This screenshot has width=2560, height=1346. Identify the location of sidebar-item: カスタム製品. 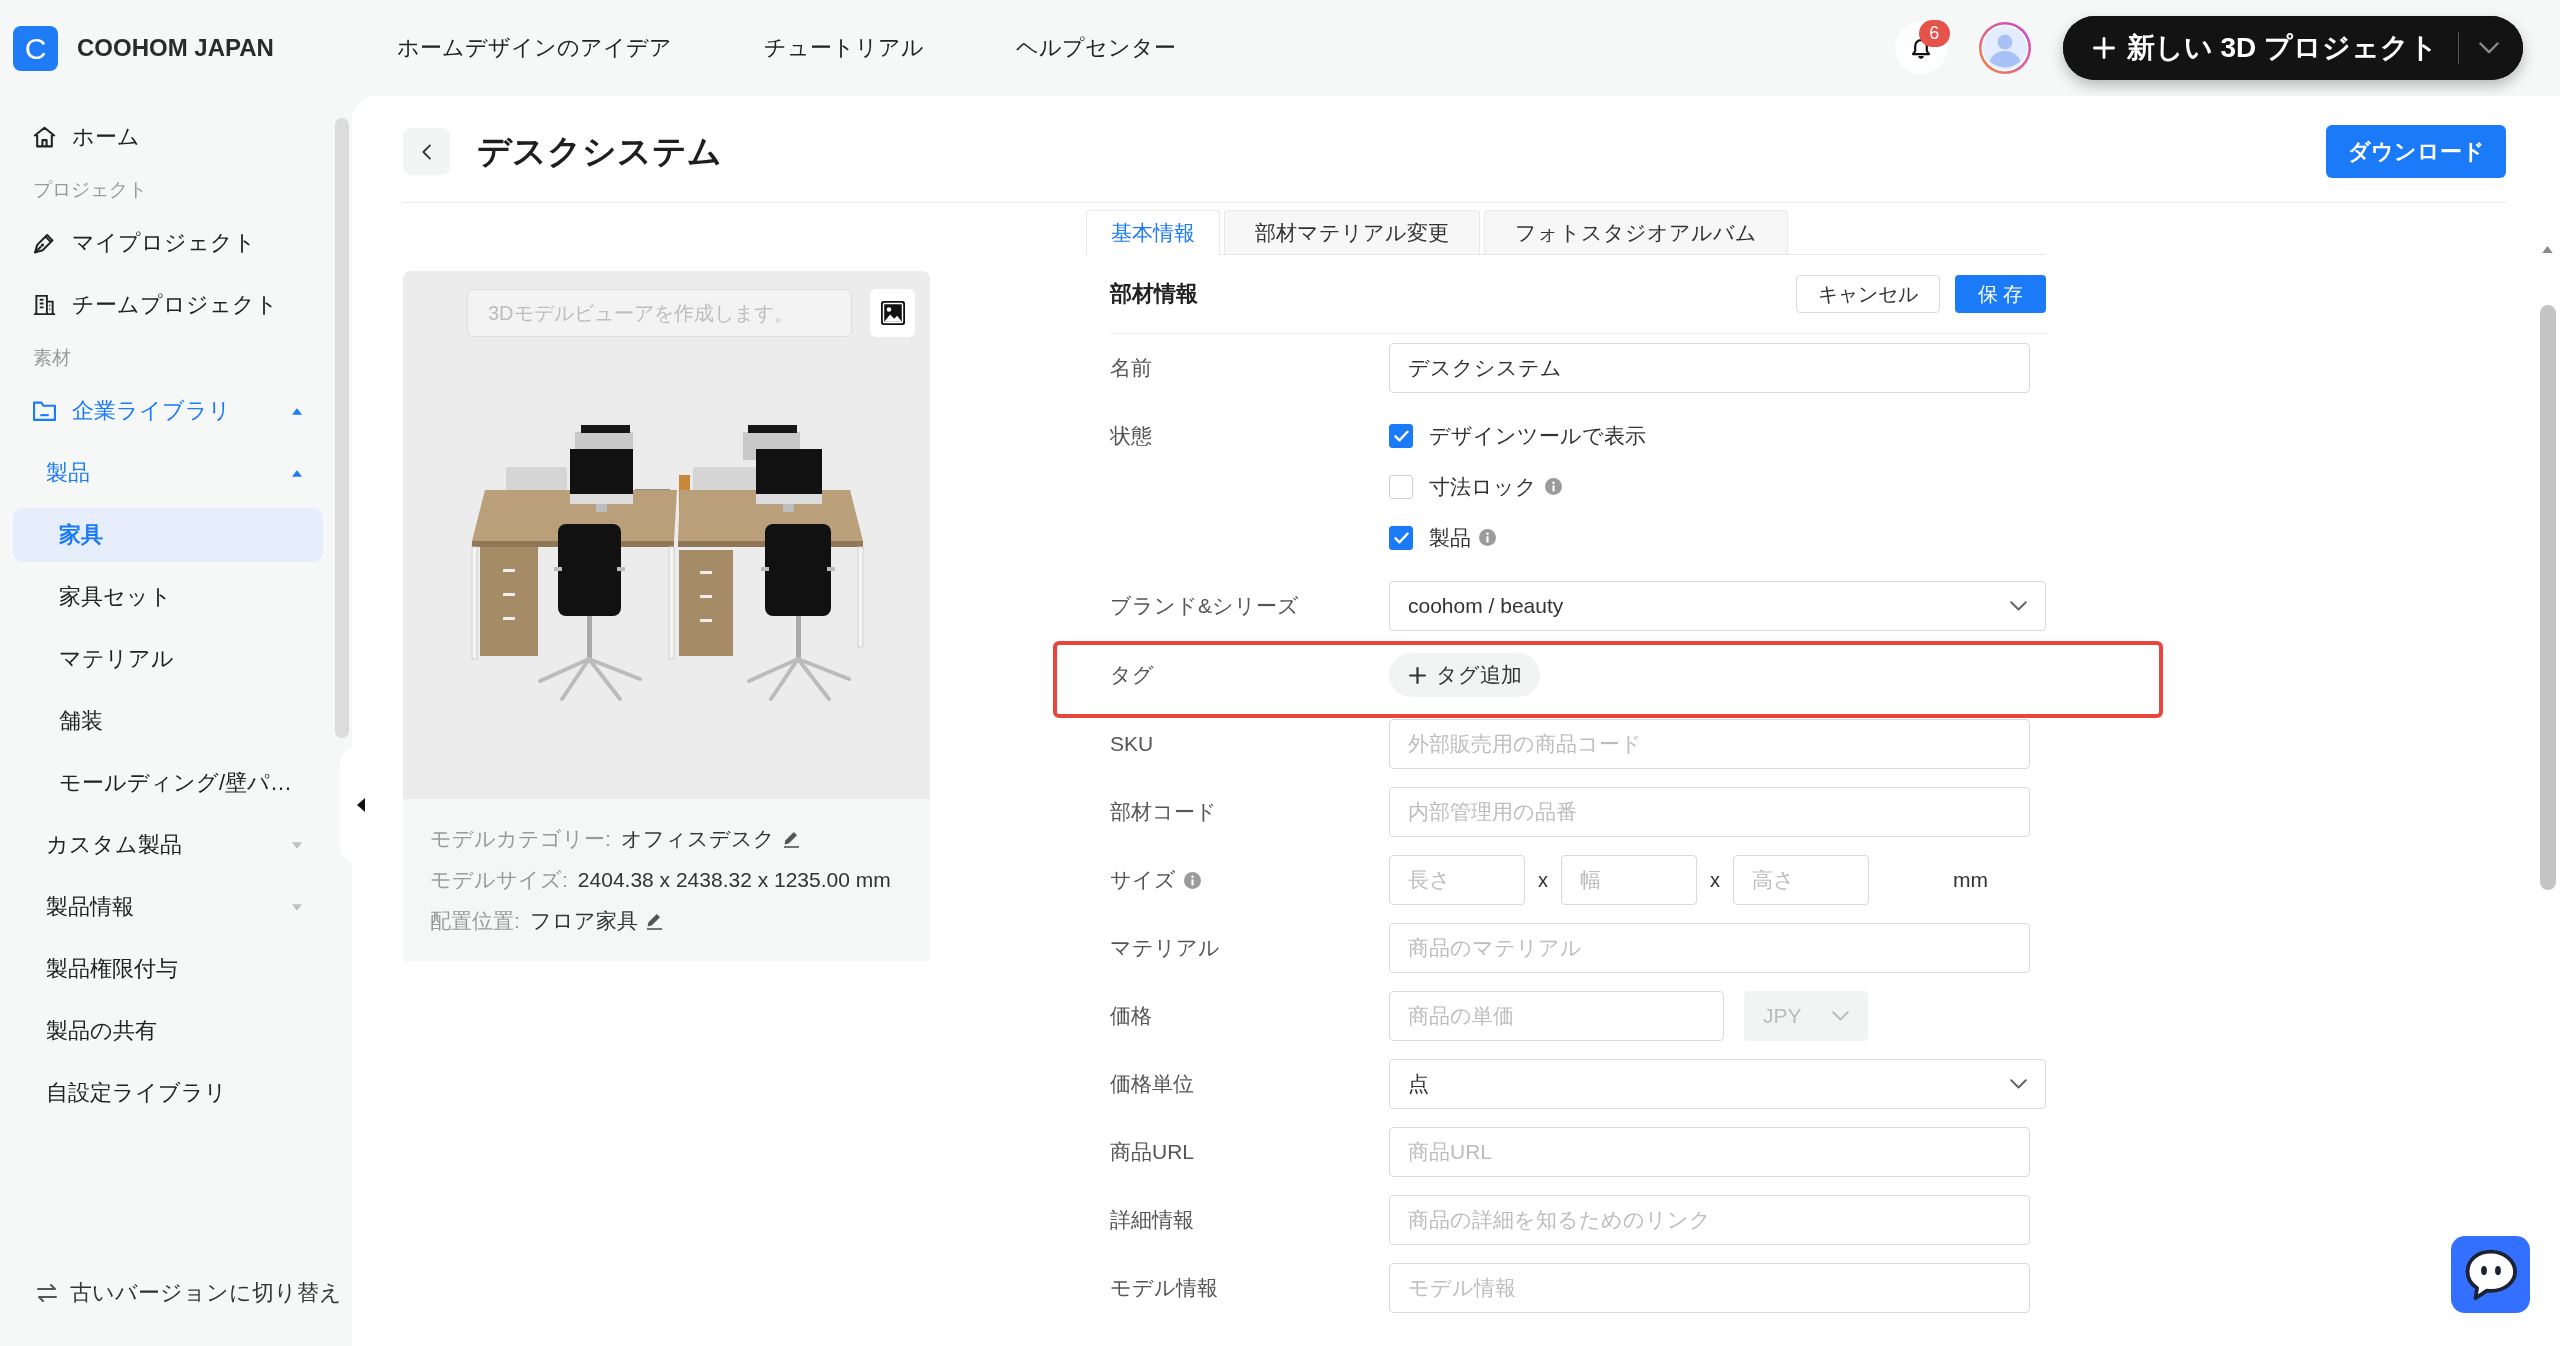
(168, 845).